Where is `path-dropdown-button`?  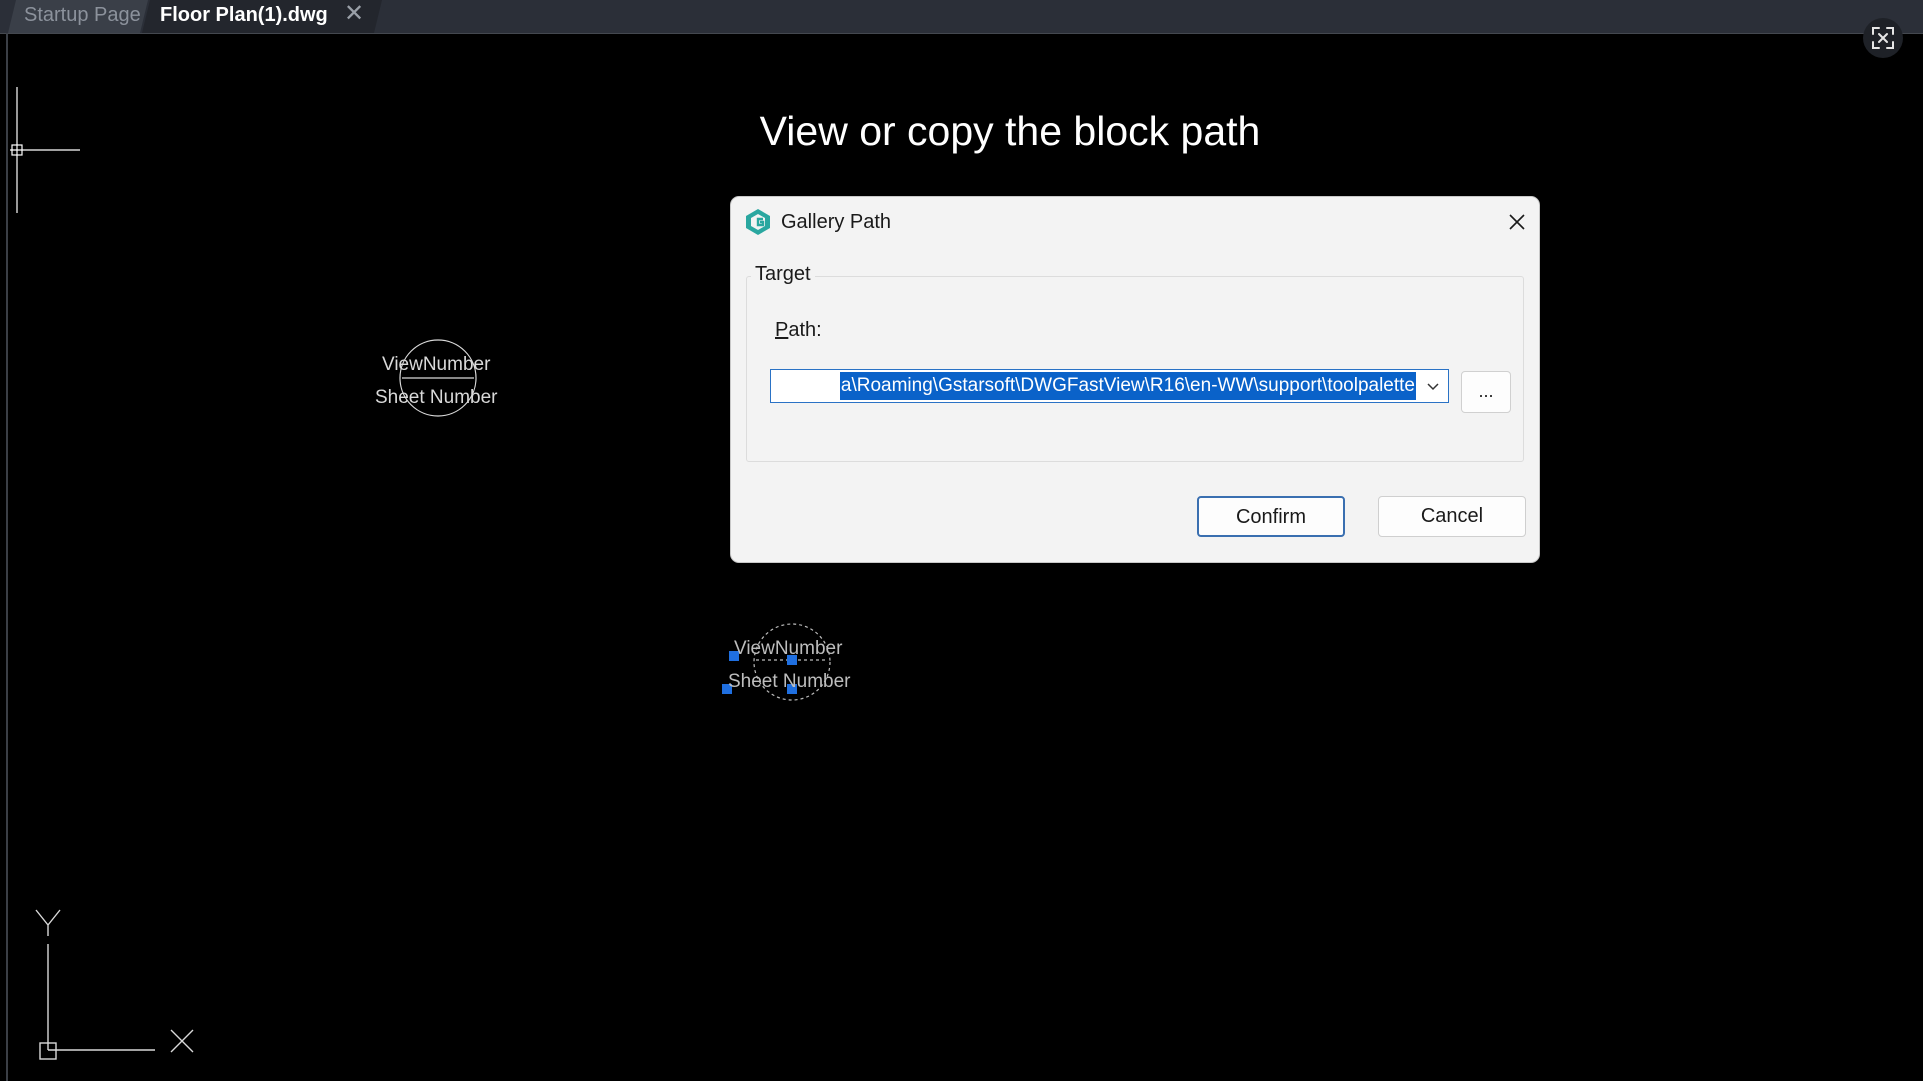 path-dropdown-button is located at coordinates (1433, 386).